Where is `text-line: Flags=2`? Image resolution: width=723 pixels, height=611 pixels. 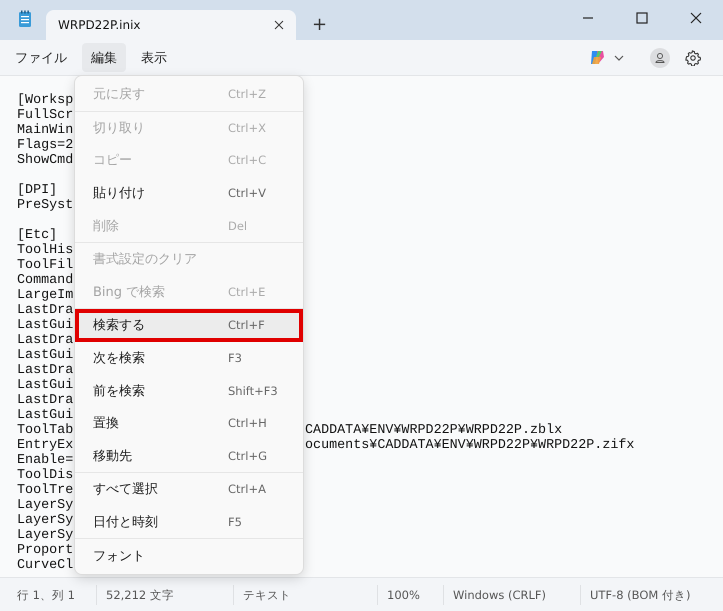
text-line: Flags=2 is located at coordinates (45, 145).